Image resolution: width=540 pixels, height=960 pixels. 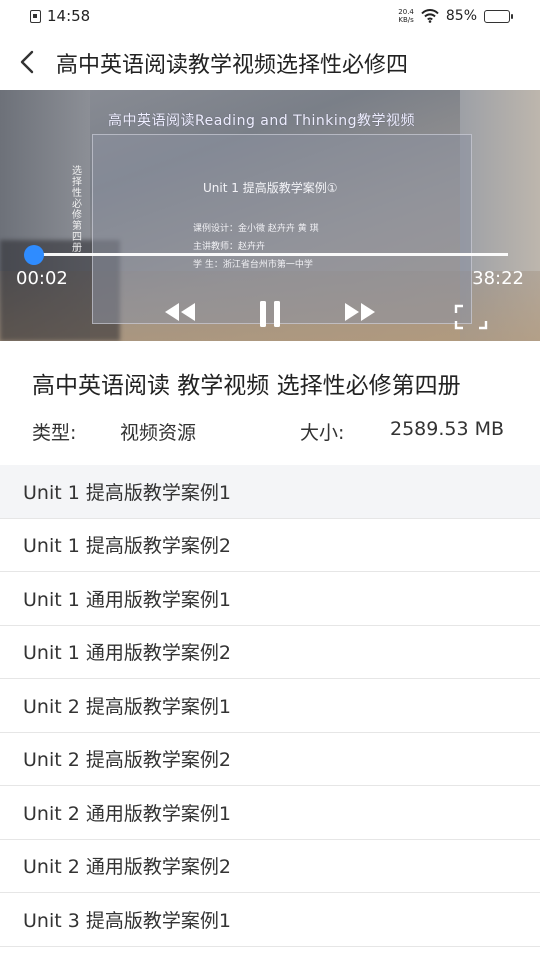 I want to click on wifi-icon, so click(x=430, y=16).